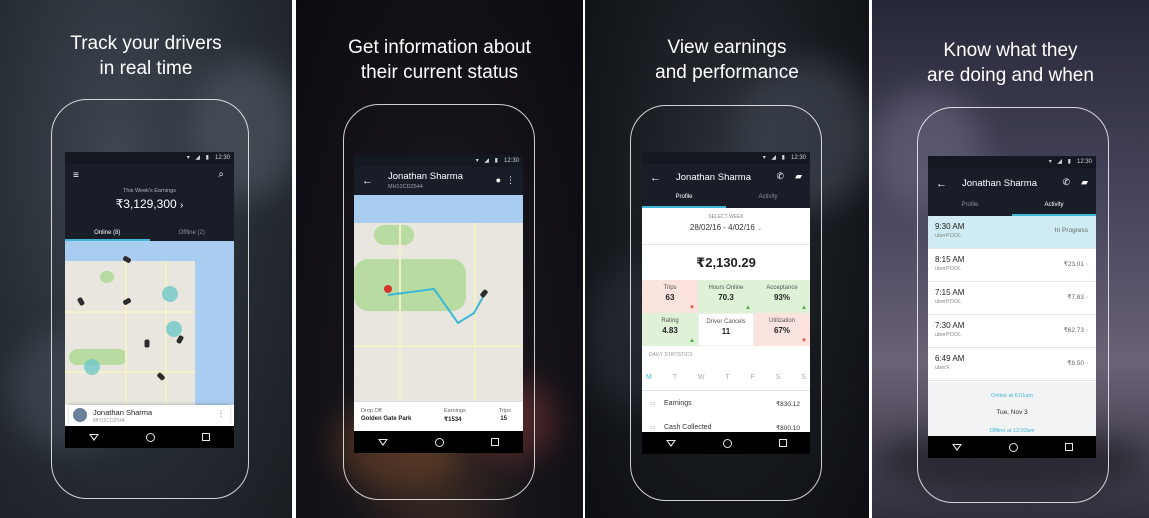 Image resolution: width=1149 pixels, height=518 pixels. Describe the element at coordinates (675, 377) in the screenshot. I see `day-tue: T` at that location.